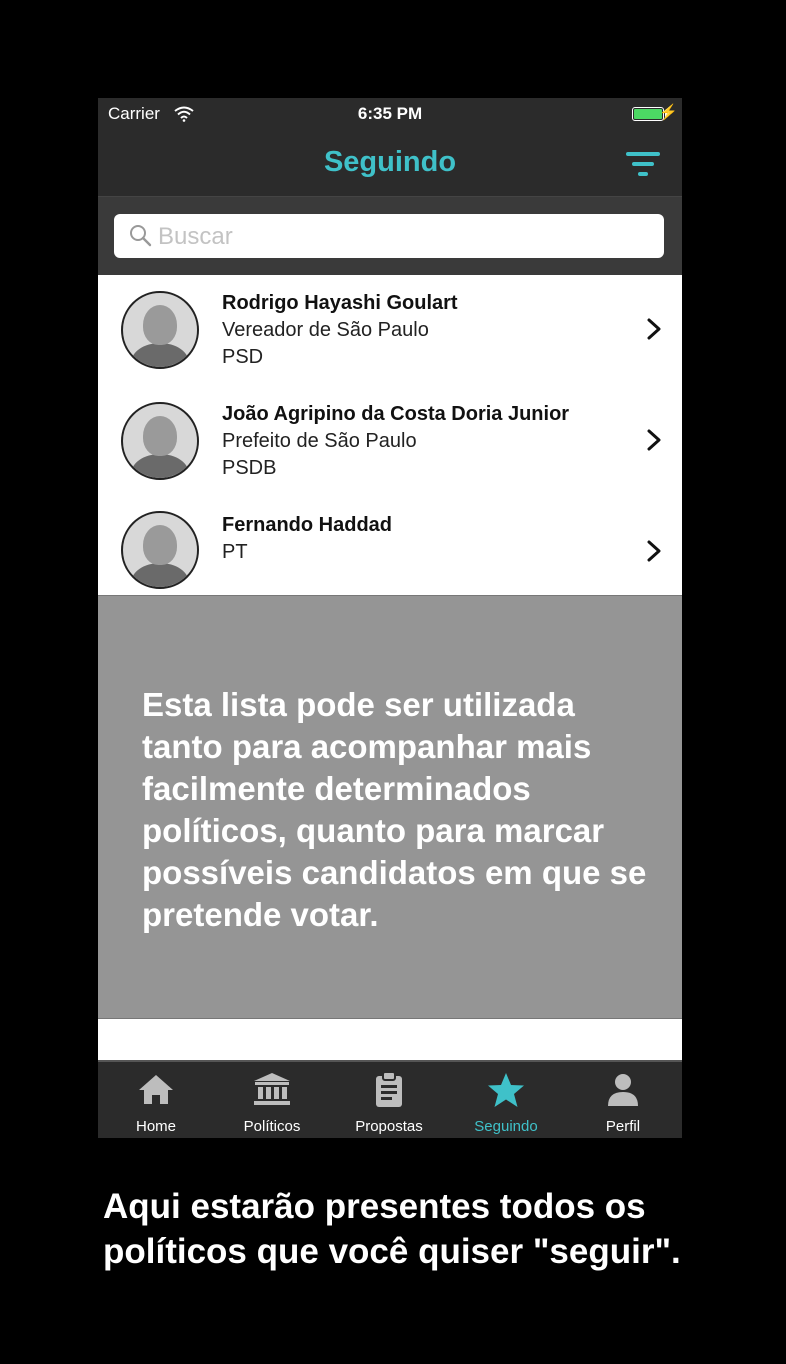 The height and width of the screenshot is (1364, 786). I want to click on search-icon, so click(141, 236).